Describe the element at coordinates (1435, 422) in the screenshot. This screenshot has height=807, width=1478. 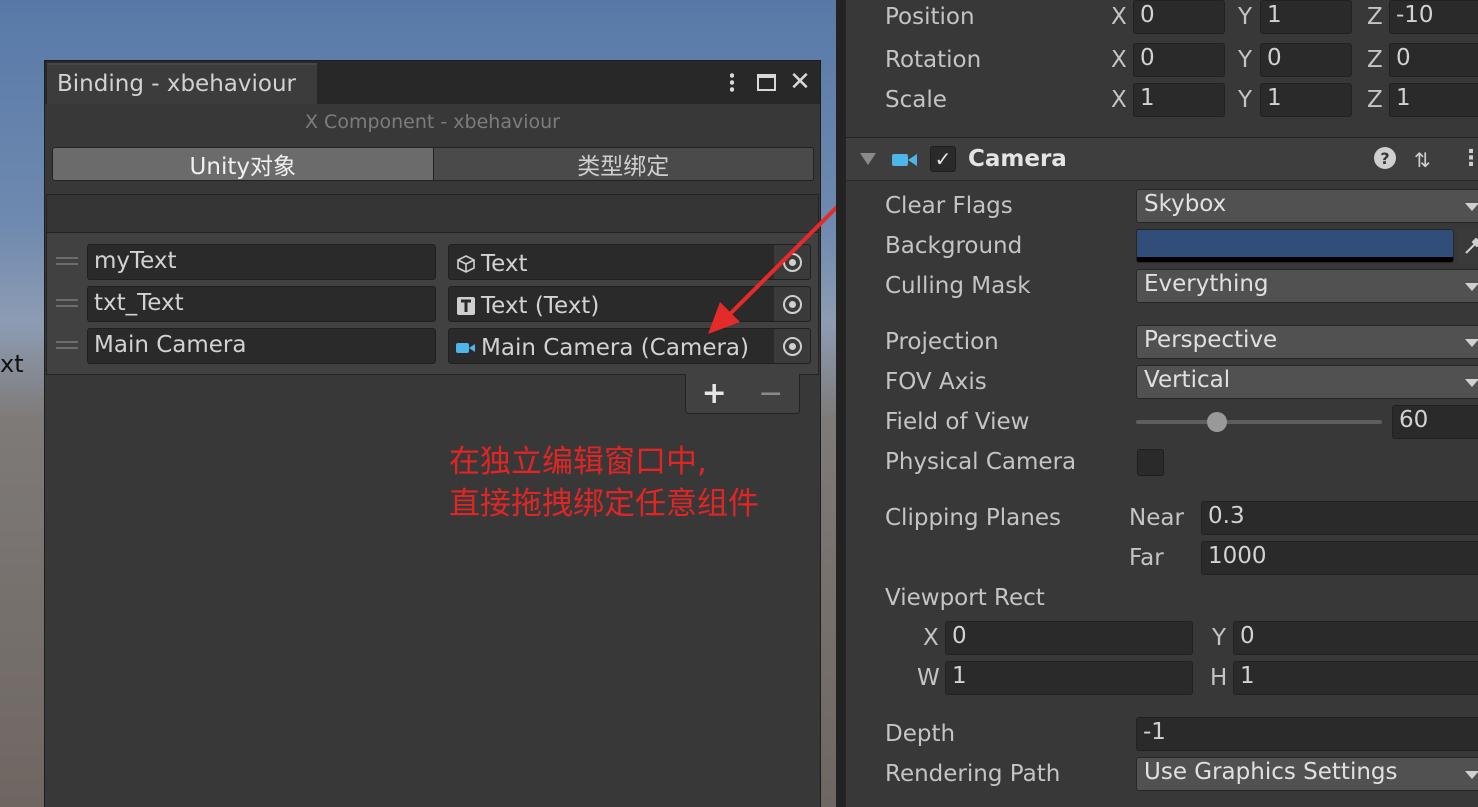
I see `field-of-view-field: 60` at that location.